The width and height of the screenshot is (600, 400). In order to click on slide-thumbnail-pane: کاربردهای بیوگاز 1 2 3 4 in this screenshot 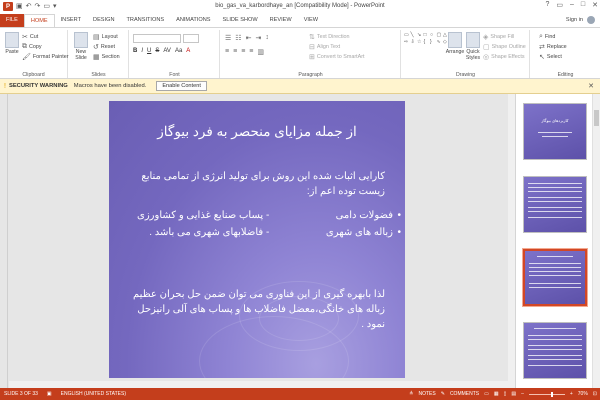, I will do `click(557, 241)`.